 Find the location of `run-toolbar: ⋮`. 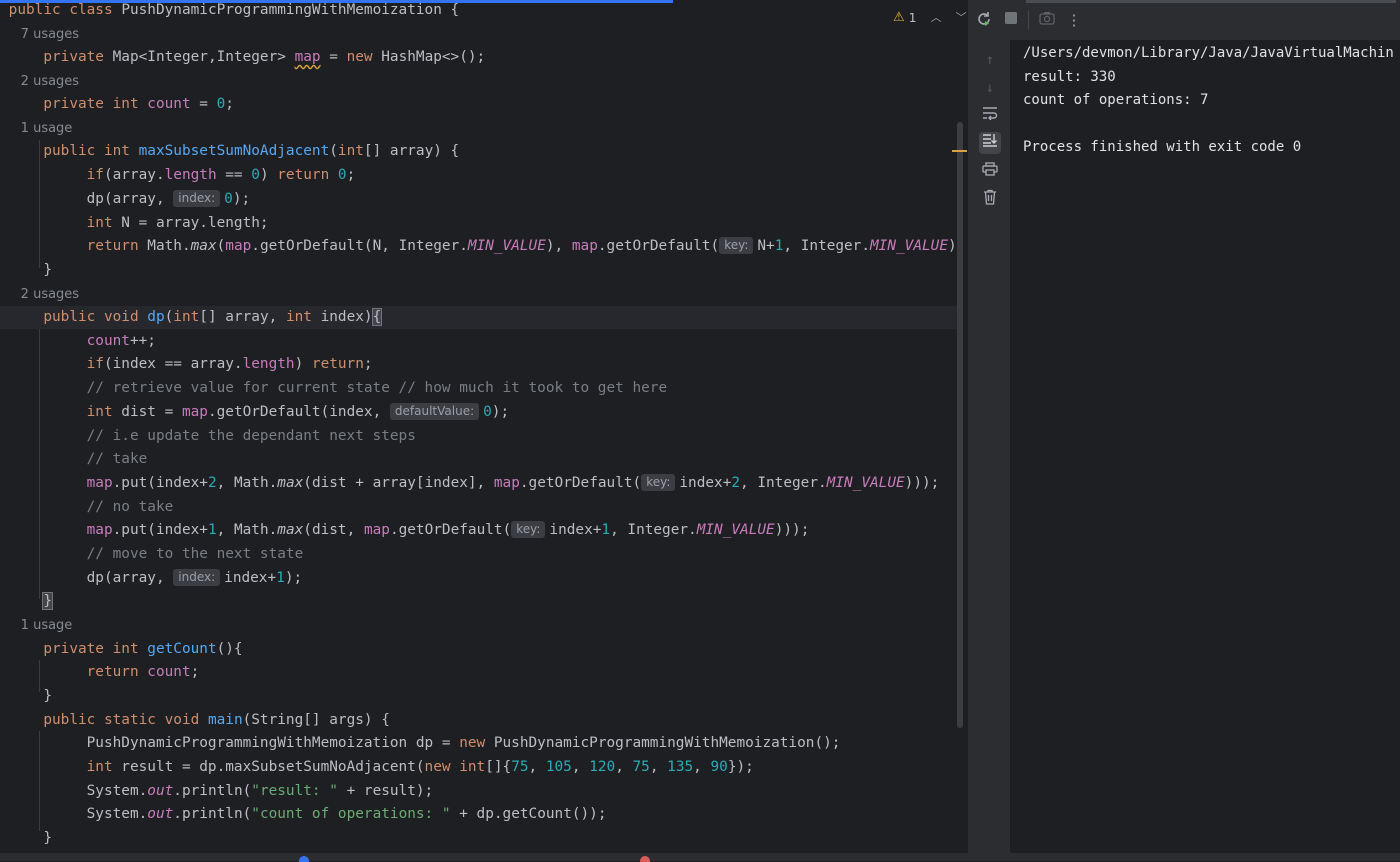

run-toolbar: ⋮ is located at coordinates (1185, 20).